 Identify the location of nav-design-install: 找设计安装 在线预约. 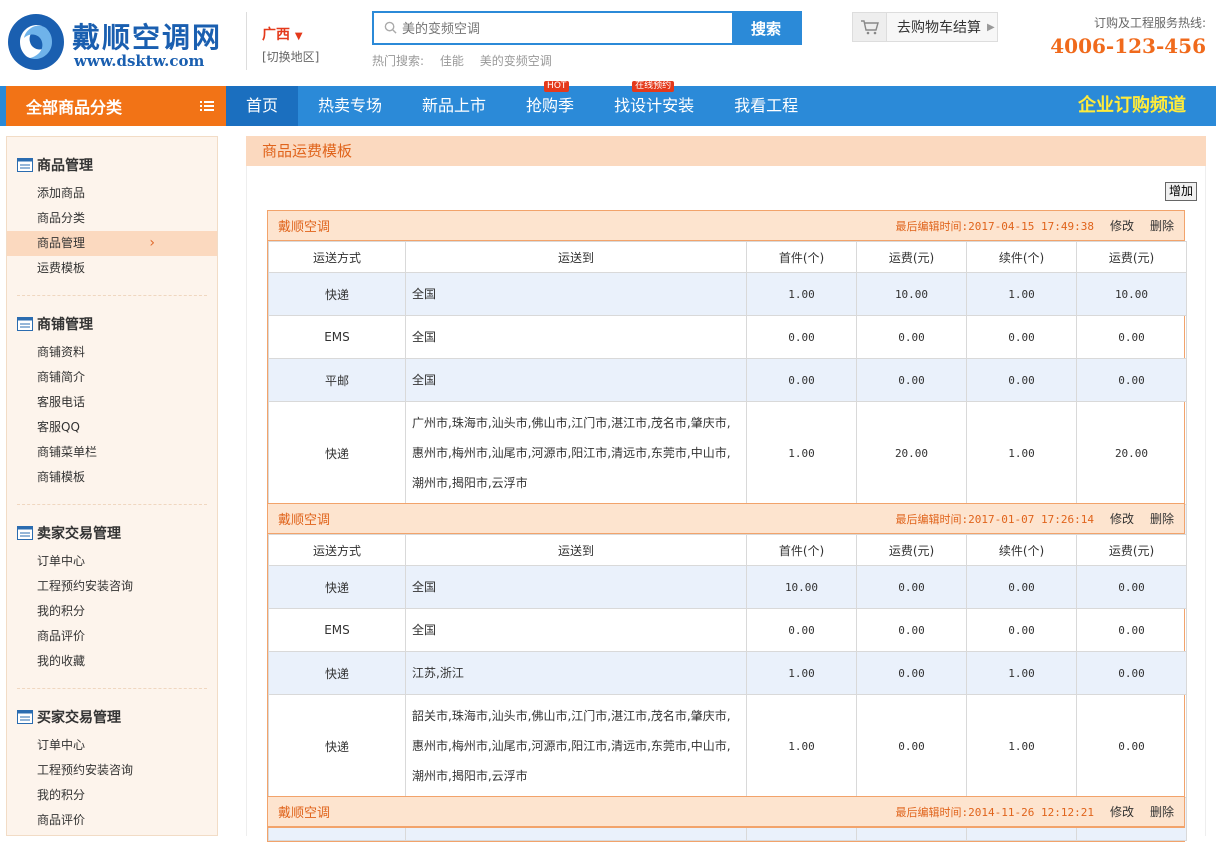
(654, 103).